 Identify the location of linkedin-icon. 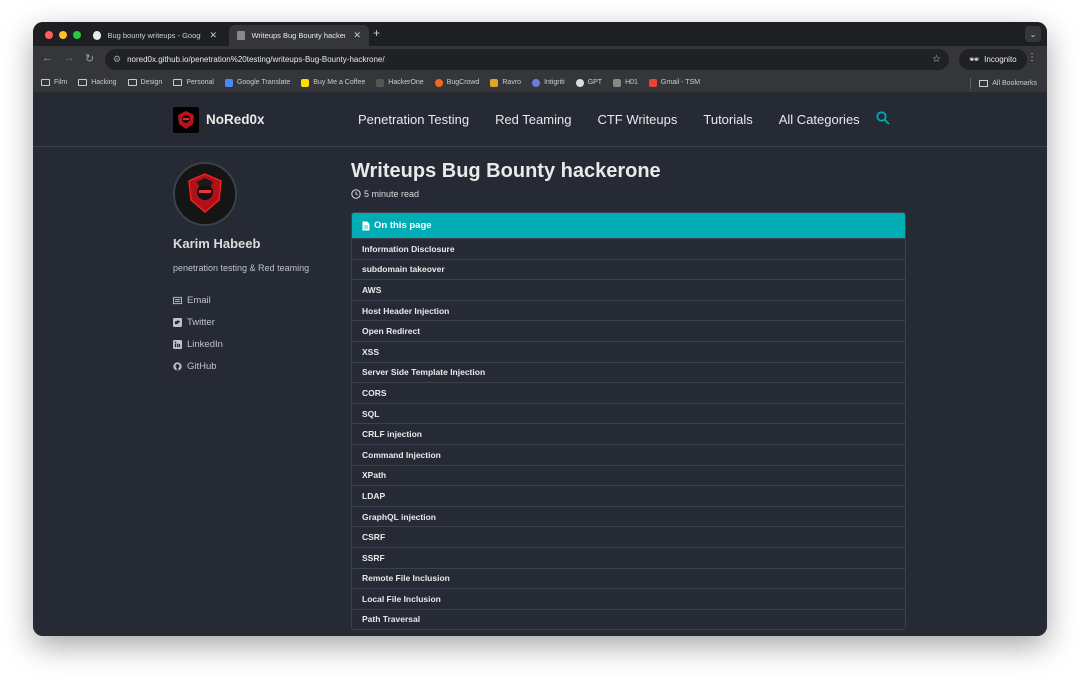
(177, 344).